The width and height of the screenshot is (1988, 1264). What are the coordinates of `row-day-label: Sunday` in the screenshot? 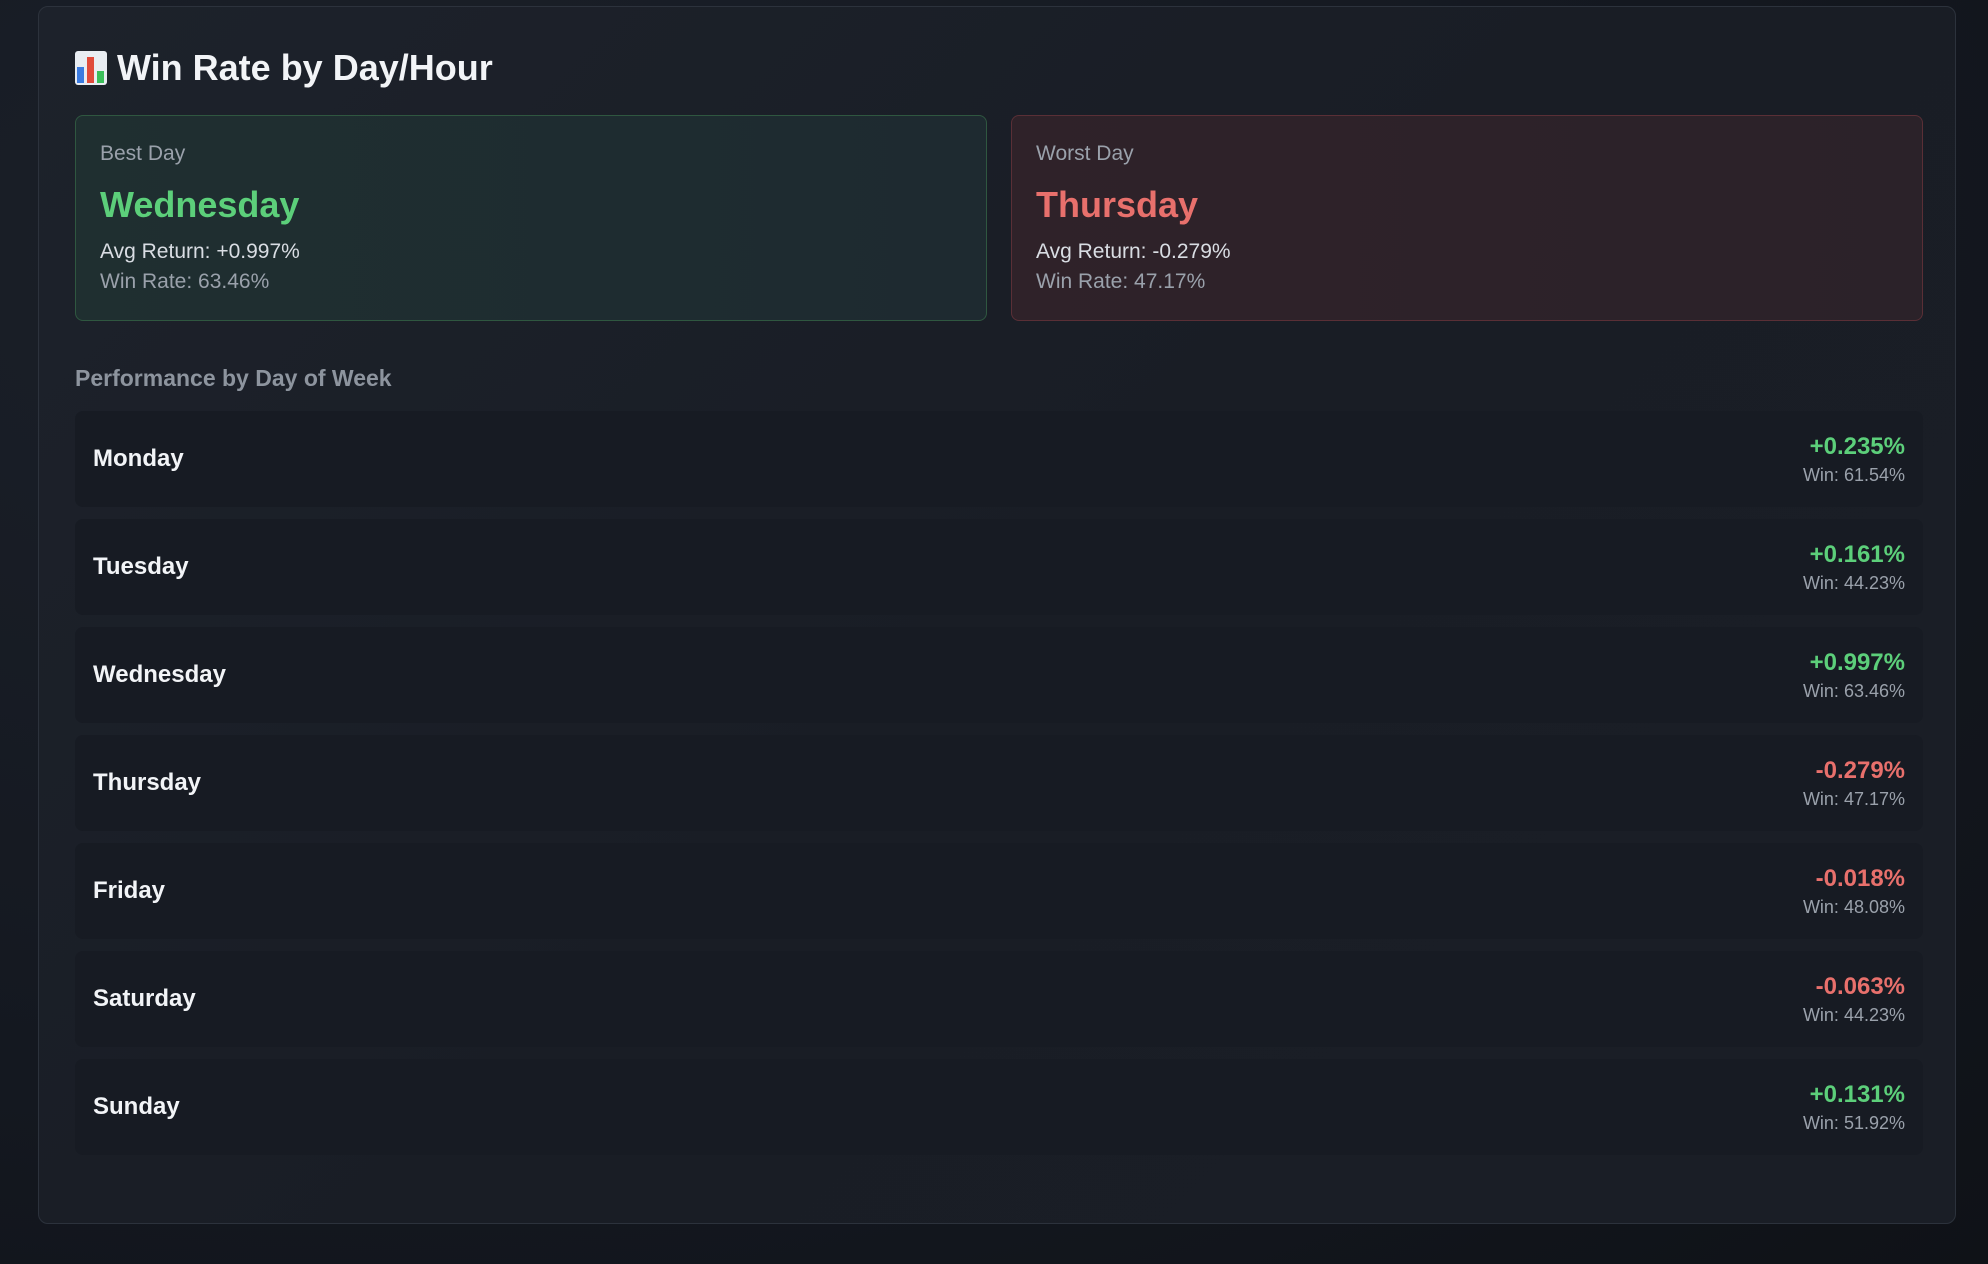 It's located at (136, 1106).